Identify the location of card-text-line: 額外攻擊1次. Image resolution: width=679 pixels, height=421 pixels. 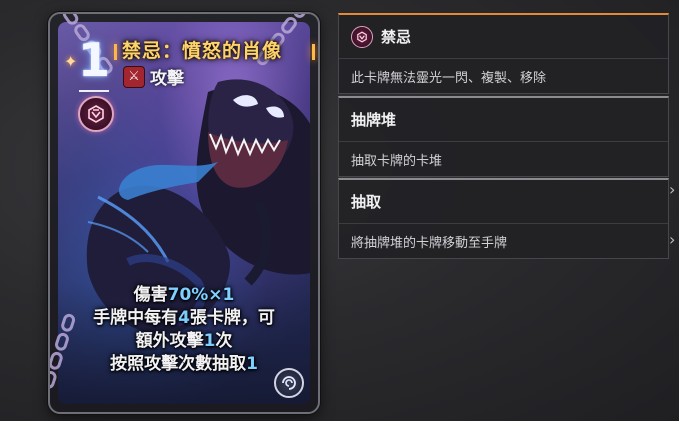
(184, 341).